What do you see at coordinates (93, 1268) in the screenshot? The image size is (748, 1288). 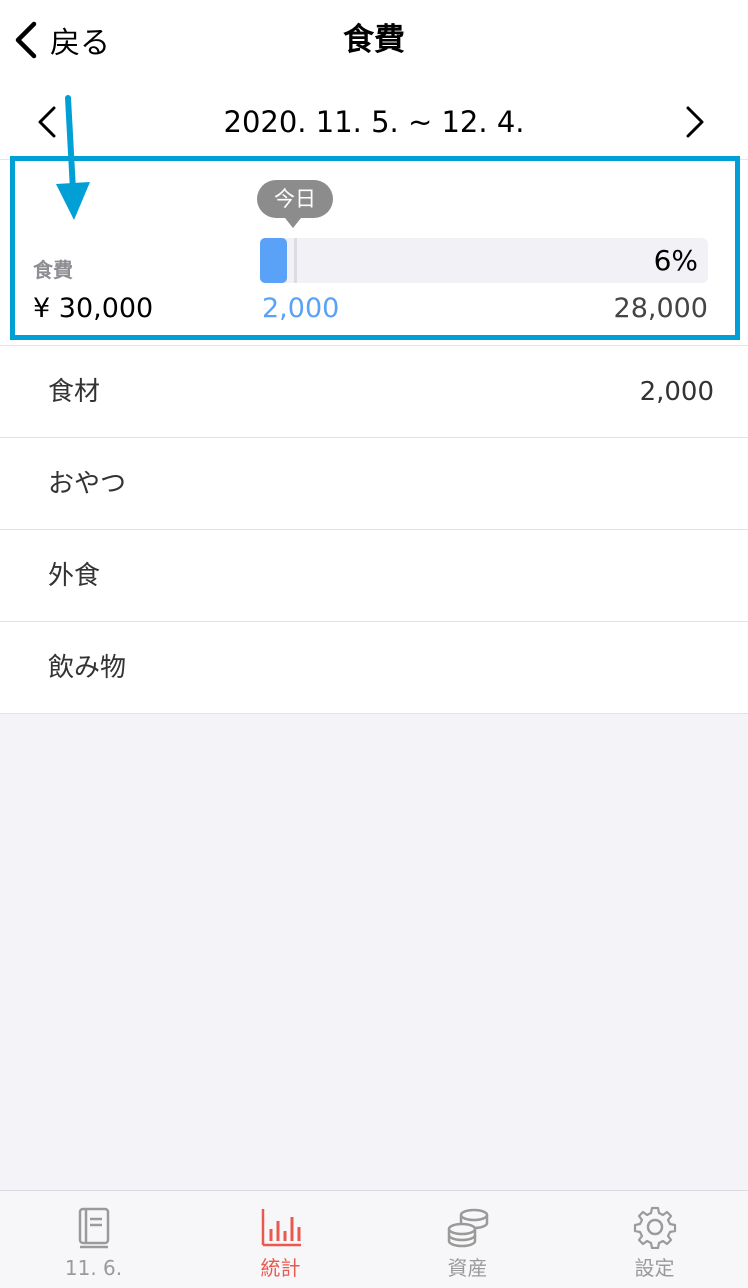 I see `tab-label: 11. 6.` at bounding box center [93, 1268].